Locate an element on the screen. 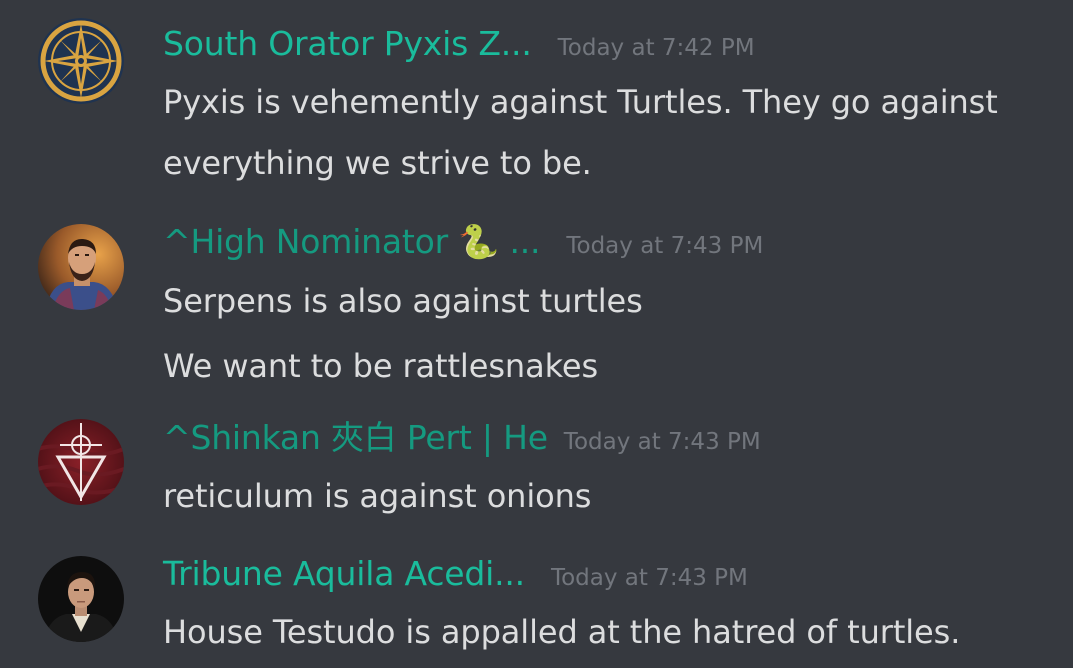 The width and height of the screenshot is (1073, 668). message-text: Serpens is also against turtles is located at coordinates (403, 301).